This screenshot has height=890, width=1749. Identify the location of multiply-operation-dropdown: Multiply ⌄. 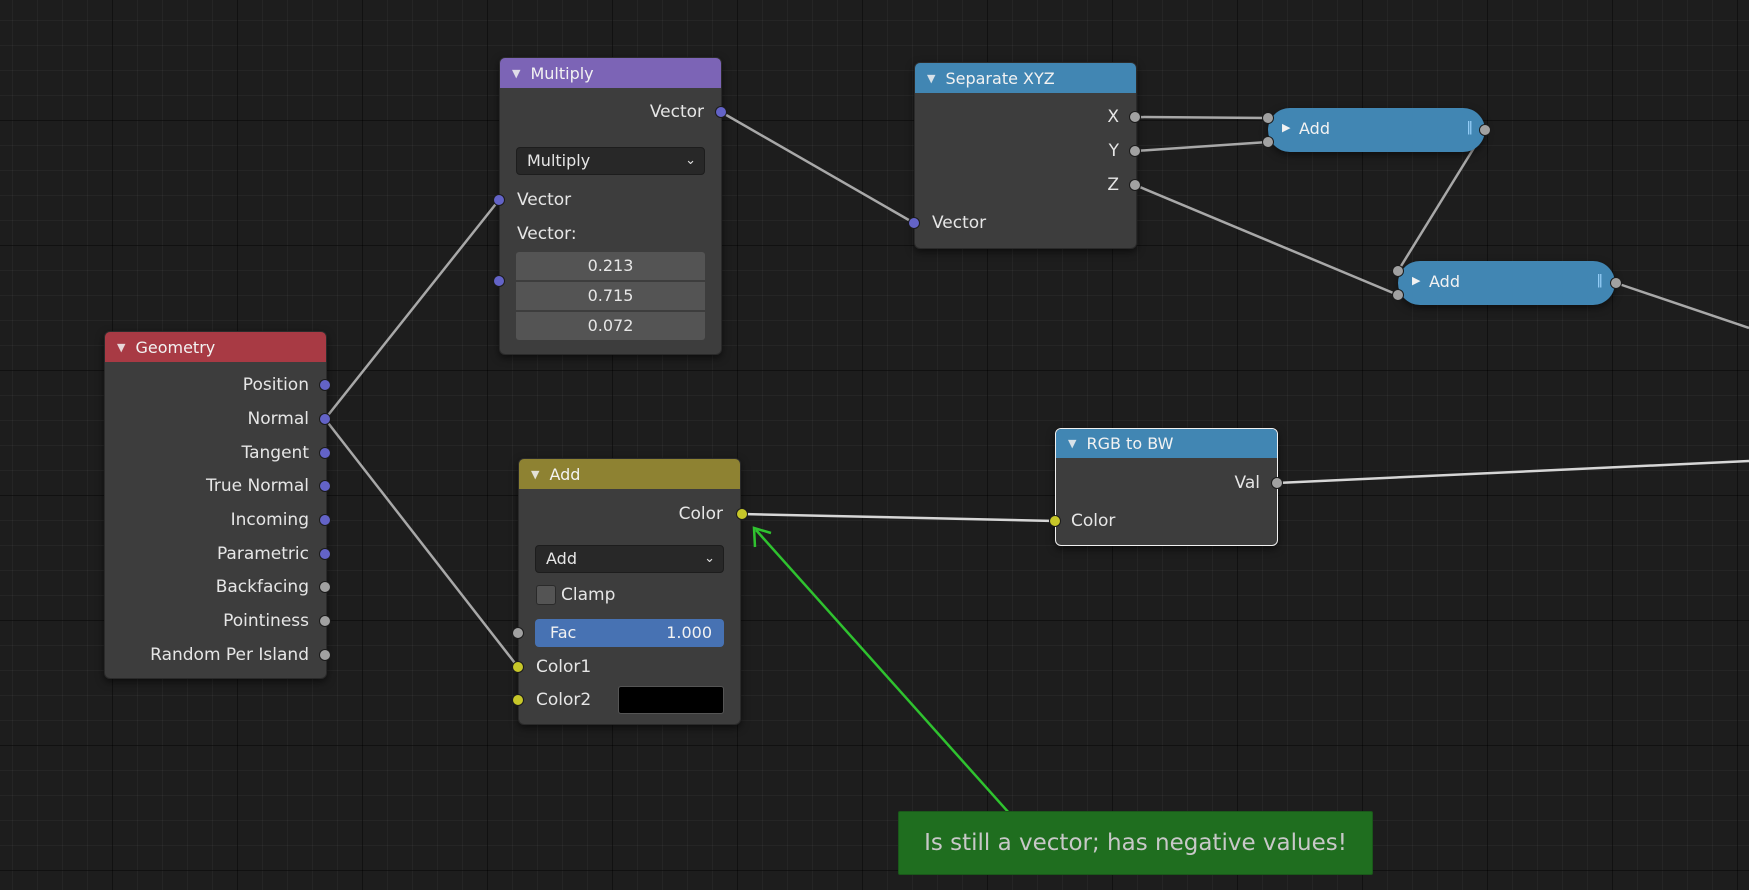
(610, 161).